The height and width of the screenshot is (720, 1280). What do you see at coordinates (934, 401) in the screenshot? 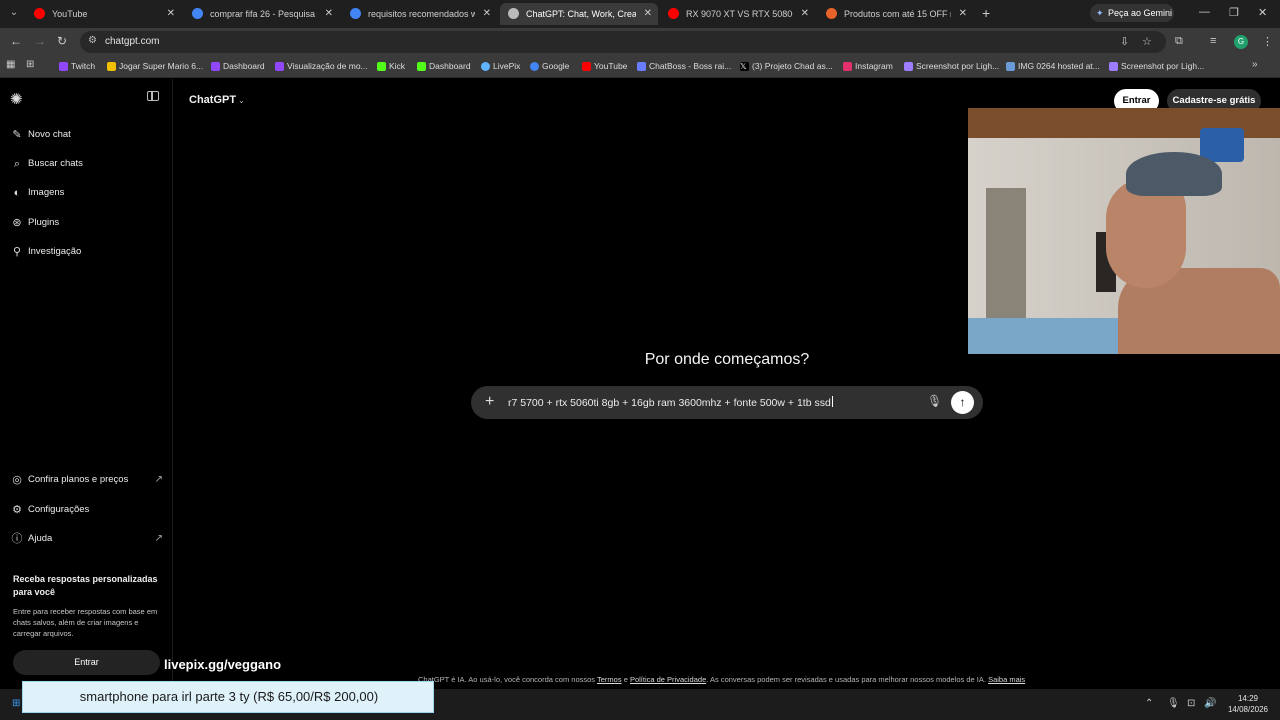
I see `microphone-icon: 🎙` at bounding box center [934, 401].